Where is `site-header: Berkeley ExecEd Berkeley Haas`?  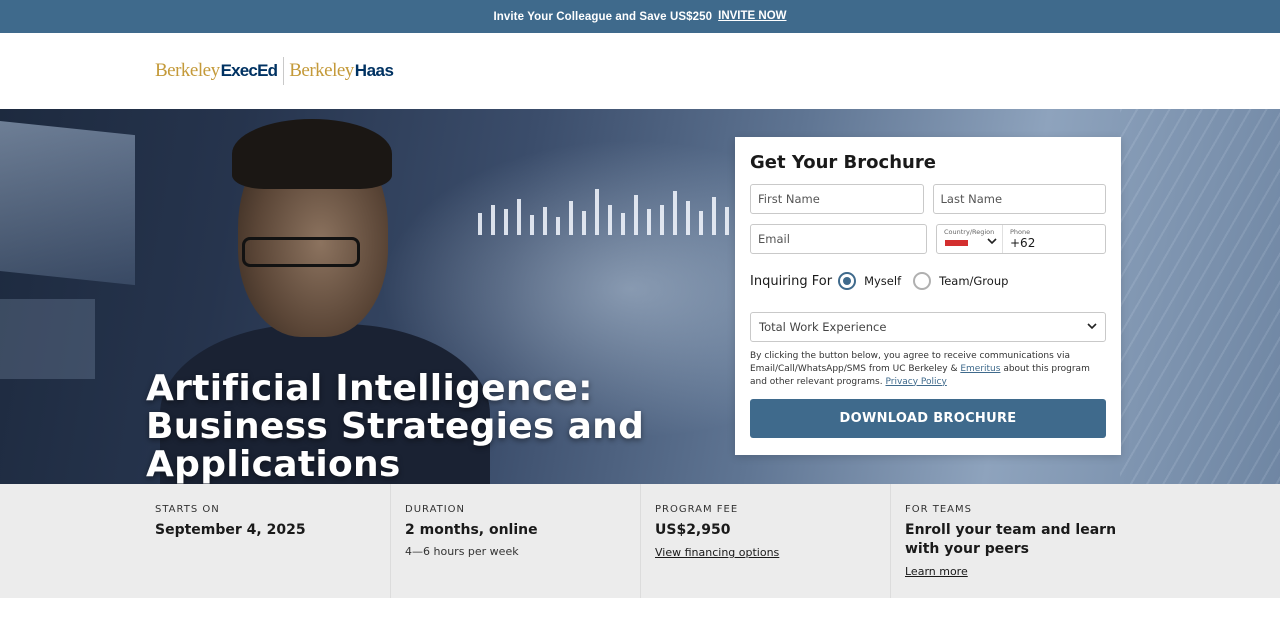
site-header: Berkeley ExecEd Berkeley Haas is located at coordinates (640, 71).